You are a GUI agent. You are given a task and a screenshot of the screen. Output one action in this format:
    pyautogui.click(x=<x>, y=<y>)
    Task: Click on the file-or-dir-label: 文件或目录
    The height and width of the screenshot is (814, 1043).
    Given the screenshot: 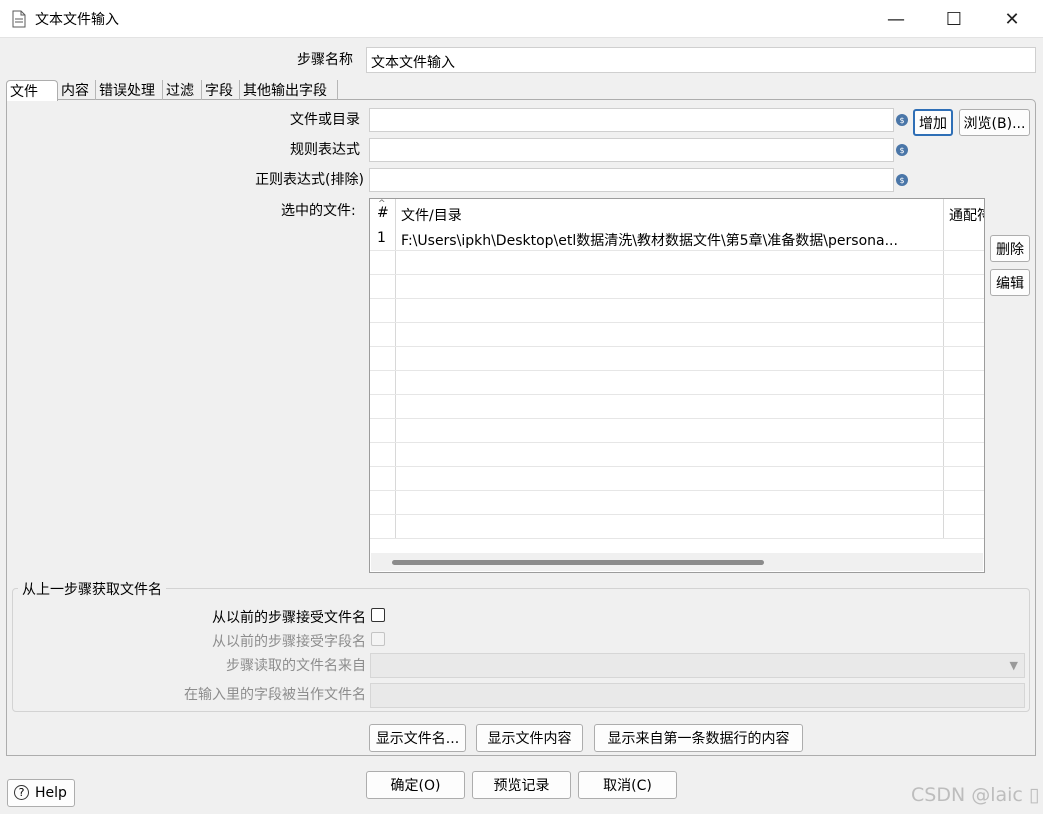 What is the action you would take?
    pyautogui.click(x=325, y=120)
    